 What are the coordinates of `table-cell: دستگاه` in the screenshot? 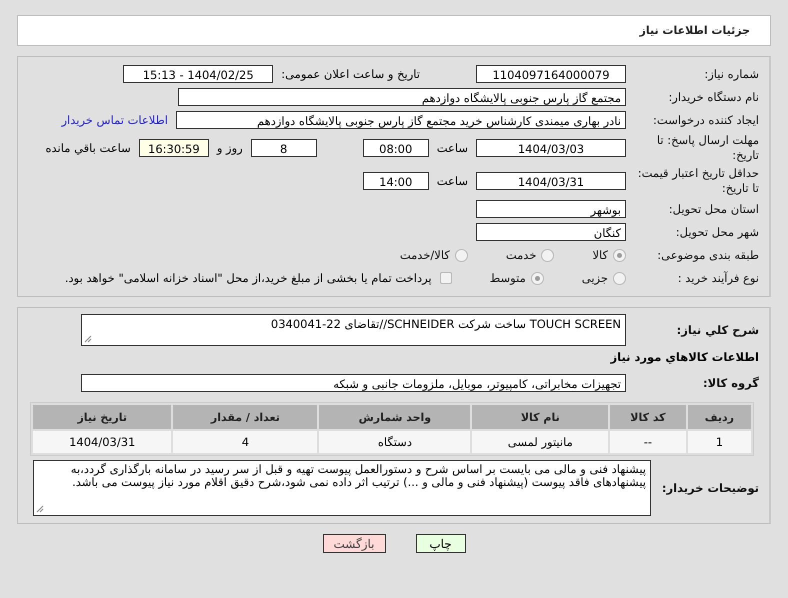 It's located at (394, 442).